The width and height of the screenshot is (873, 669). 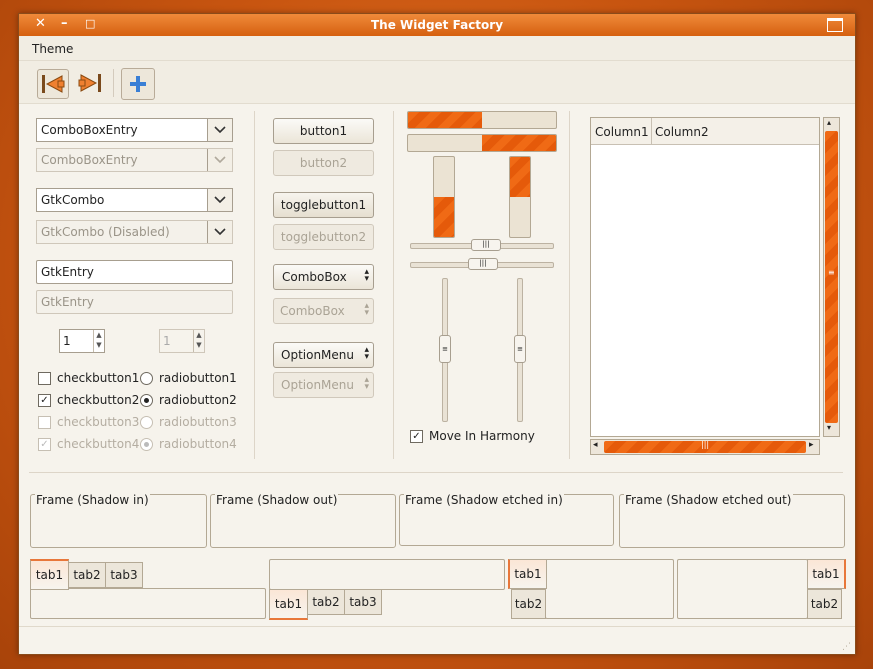 What do you see at coordinates (98, 444) in the screenshot?
I see `checkbutton4-label: checkbutton4` at bounding box center [98, 444].